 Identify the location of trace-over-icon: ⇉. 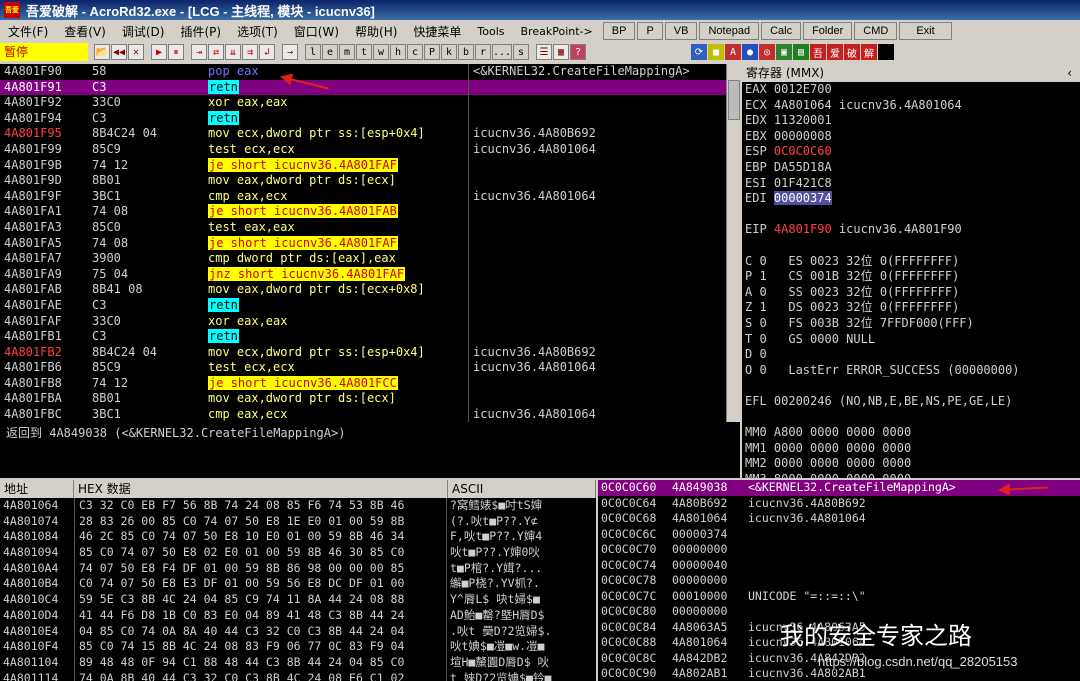
(250, 52).